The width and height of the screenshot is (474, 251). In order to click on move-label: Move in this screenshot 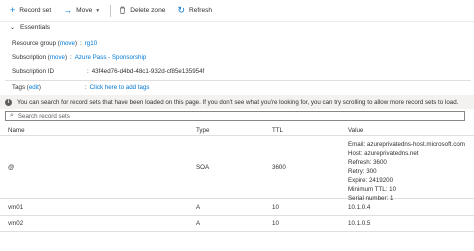, I will do `click(84, 10)`.